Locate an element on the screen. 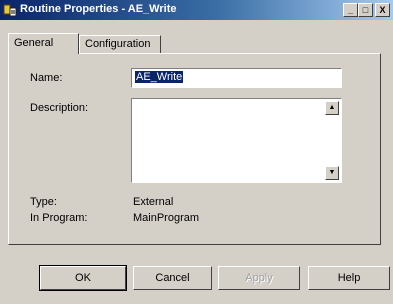  tab-general: General is located at coordinates (43, 43).